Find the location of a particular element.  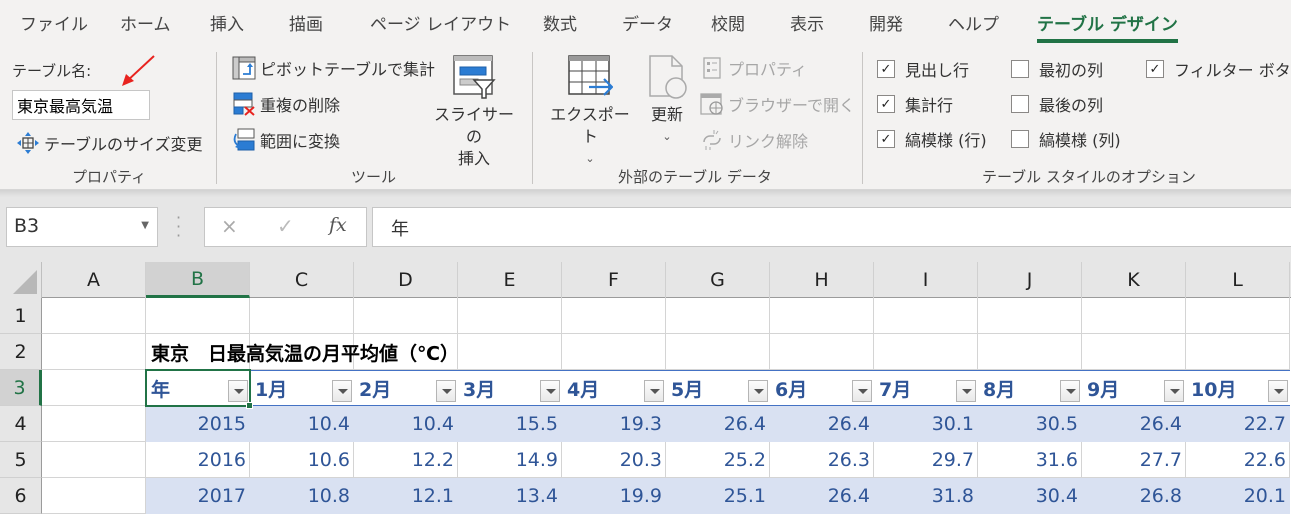

banded-rows-checkbox: ✓ 縞模様 (行) is located at coordinates (932, 139).